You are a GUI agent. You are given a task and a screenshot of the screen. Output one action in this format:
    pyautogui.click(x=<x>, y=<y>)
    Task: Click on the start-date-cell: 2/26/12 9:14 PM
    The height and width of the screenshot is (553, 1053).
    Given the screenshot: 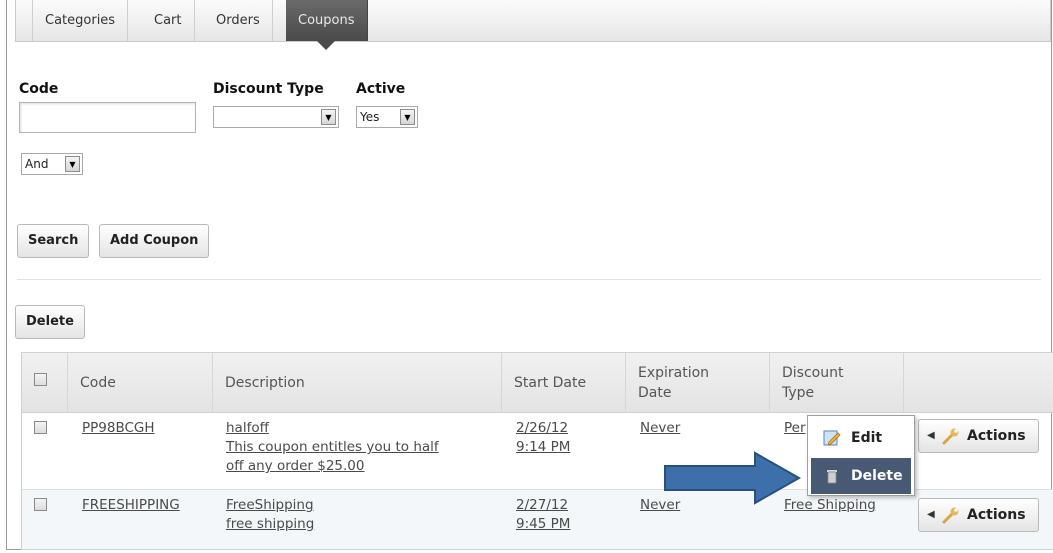 What is the action you would take?
    pyautogui.click(x=543, y=438)
    